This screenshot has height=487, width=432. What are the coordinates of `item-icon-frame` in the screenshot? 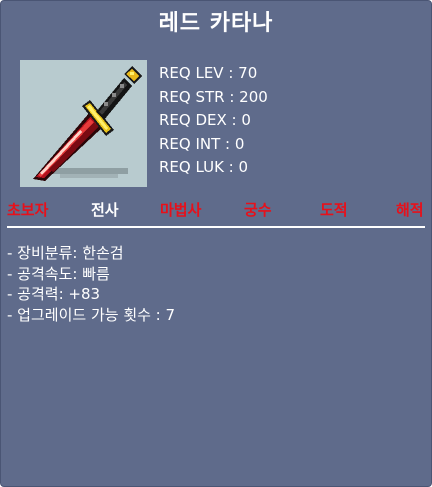 It's located at (83, 123).